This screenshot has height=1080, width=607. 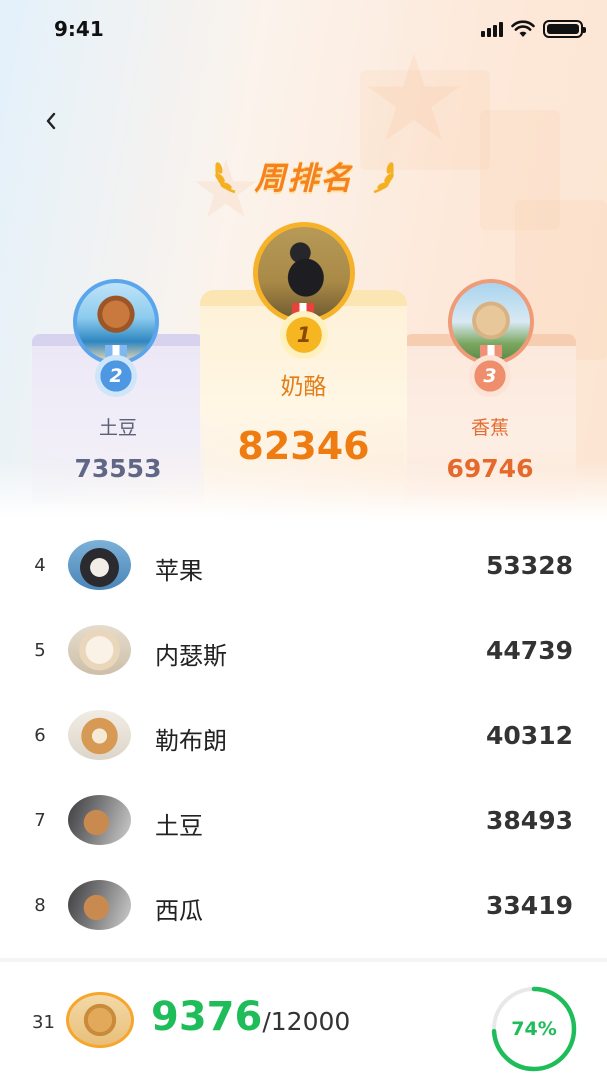 What do you see at coordinates (43, 1022) in the screenshot?
I see `my-rank-number: 31` at bounding box center [43, 1022].